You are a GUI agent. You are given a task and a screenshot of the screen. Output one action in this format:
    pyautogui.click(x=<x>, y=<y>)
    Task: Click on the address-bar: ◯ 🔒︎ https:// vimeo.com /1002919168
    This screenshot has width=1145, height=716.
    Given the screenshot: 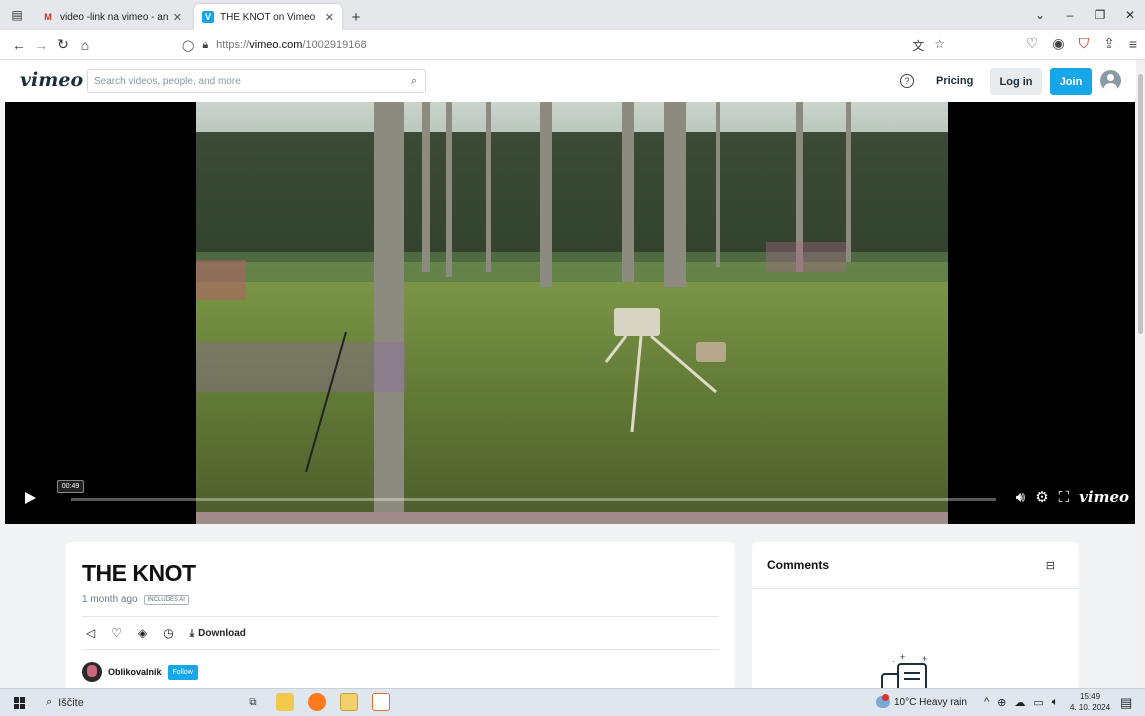 What is the action you would take?
    pyautogui.click(x=562, y=45)
    